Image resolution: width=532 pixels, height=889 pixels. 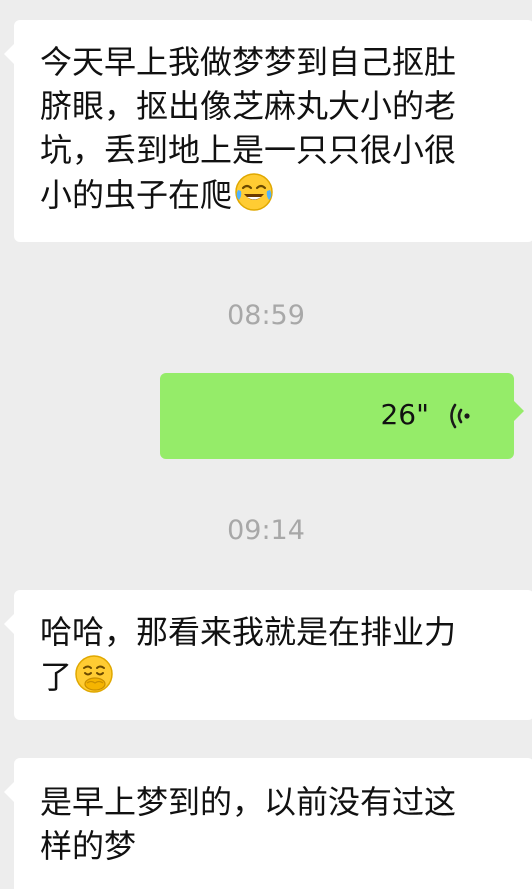 What do you see at coordinates (88, 846) in the screenshot?
I see `message-text-line: 样的梦` at bounding box center [88, 846].